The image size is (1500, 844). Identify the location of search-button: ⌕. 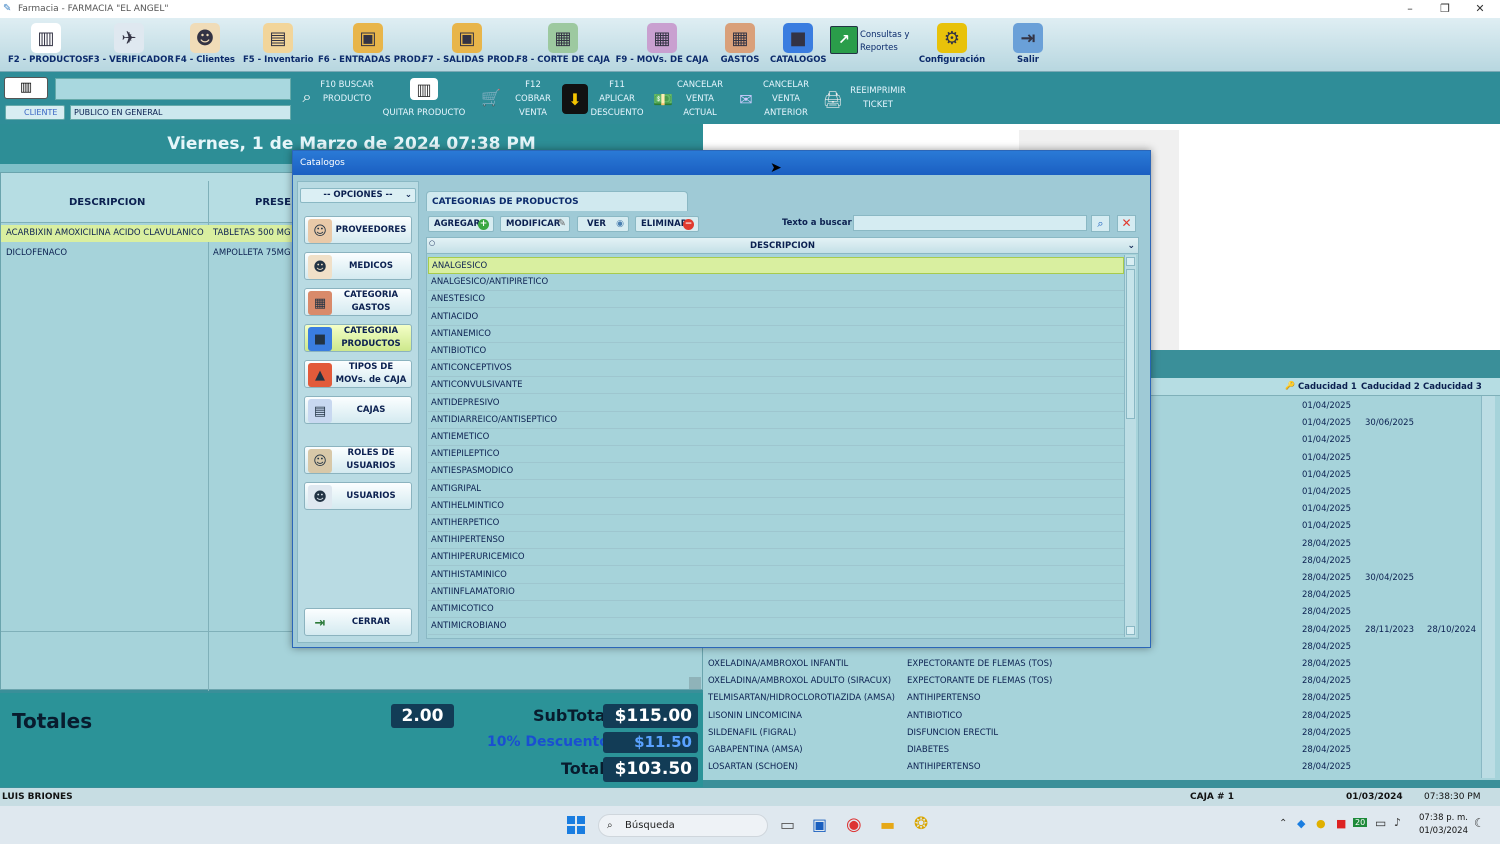
(1100, 223).